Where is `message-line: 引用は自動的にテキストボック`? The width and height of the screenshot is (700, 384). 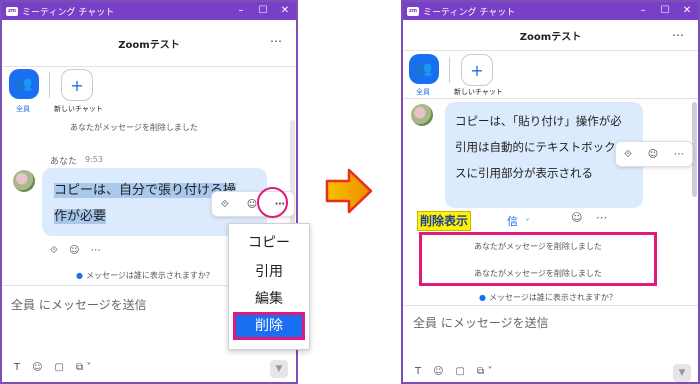
message-line: 引用は自動的にテキストボック is located at coordinates (535, 147).